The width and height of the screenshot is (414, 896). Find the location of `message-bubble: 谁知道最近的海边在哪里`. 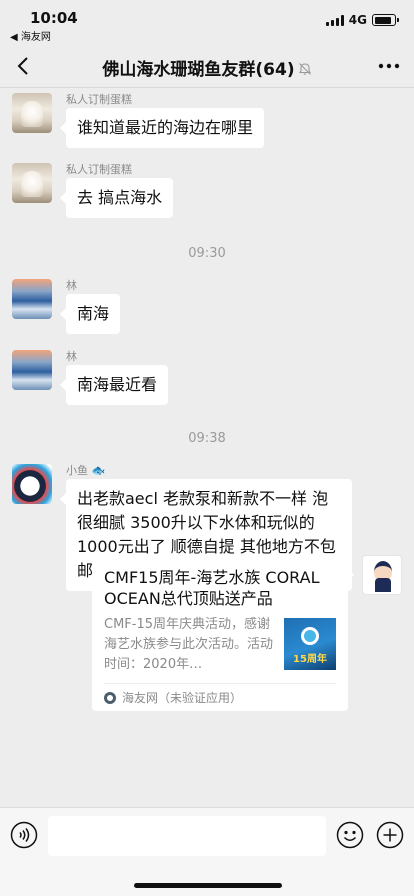

message-bubble: 谁知道最近的海边在哪里 is located at coordinates (162, 128).